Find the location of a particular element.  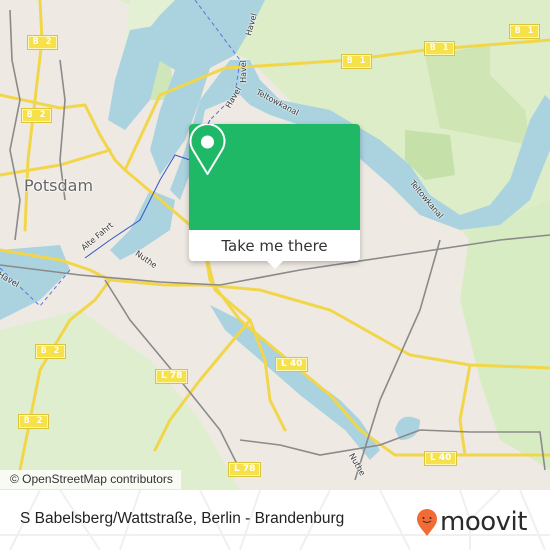

water-label-havel: Havel is located at coordinates (243, 71).